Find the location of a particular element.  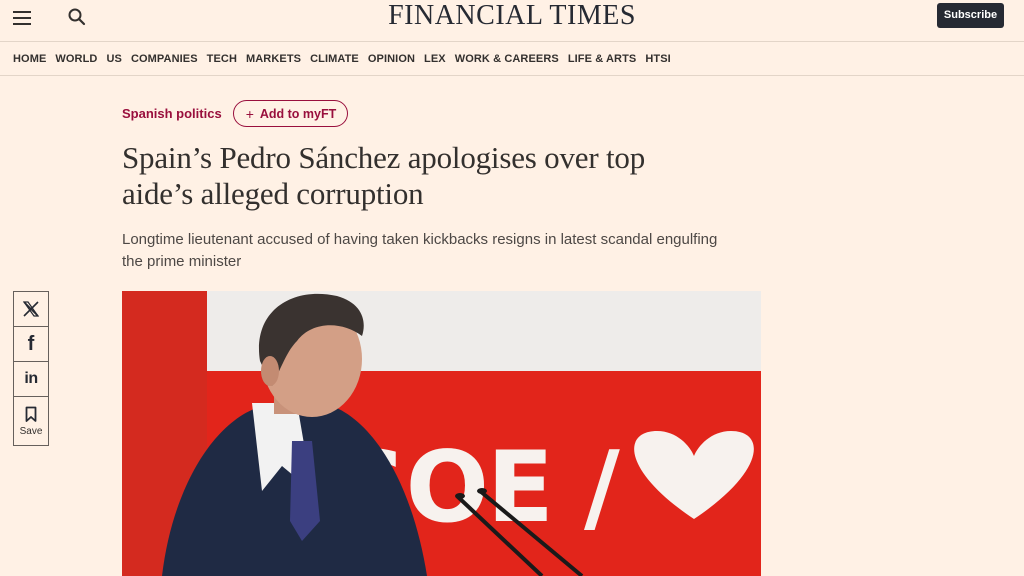

nav-item-life-arts: LIFE & ARTS is located at coordinates (602, 59).